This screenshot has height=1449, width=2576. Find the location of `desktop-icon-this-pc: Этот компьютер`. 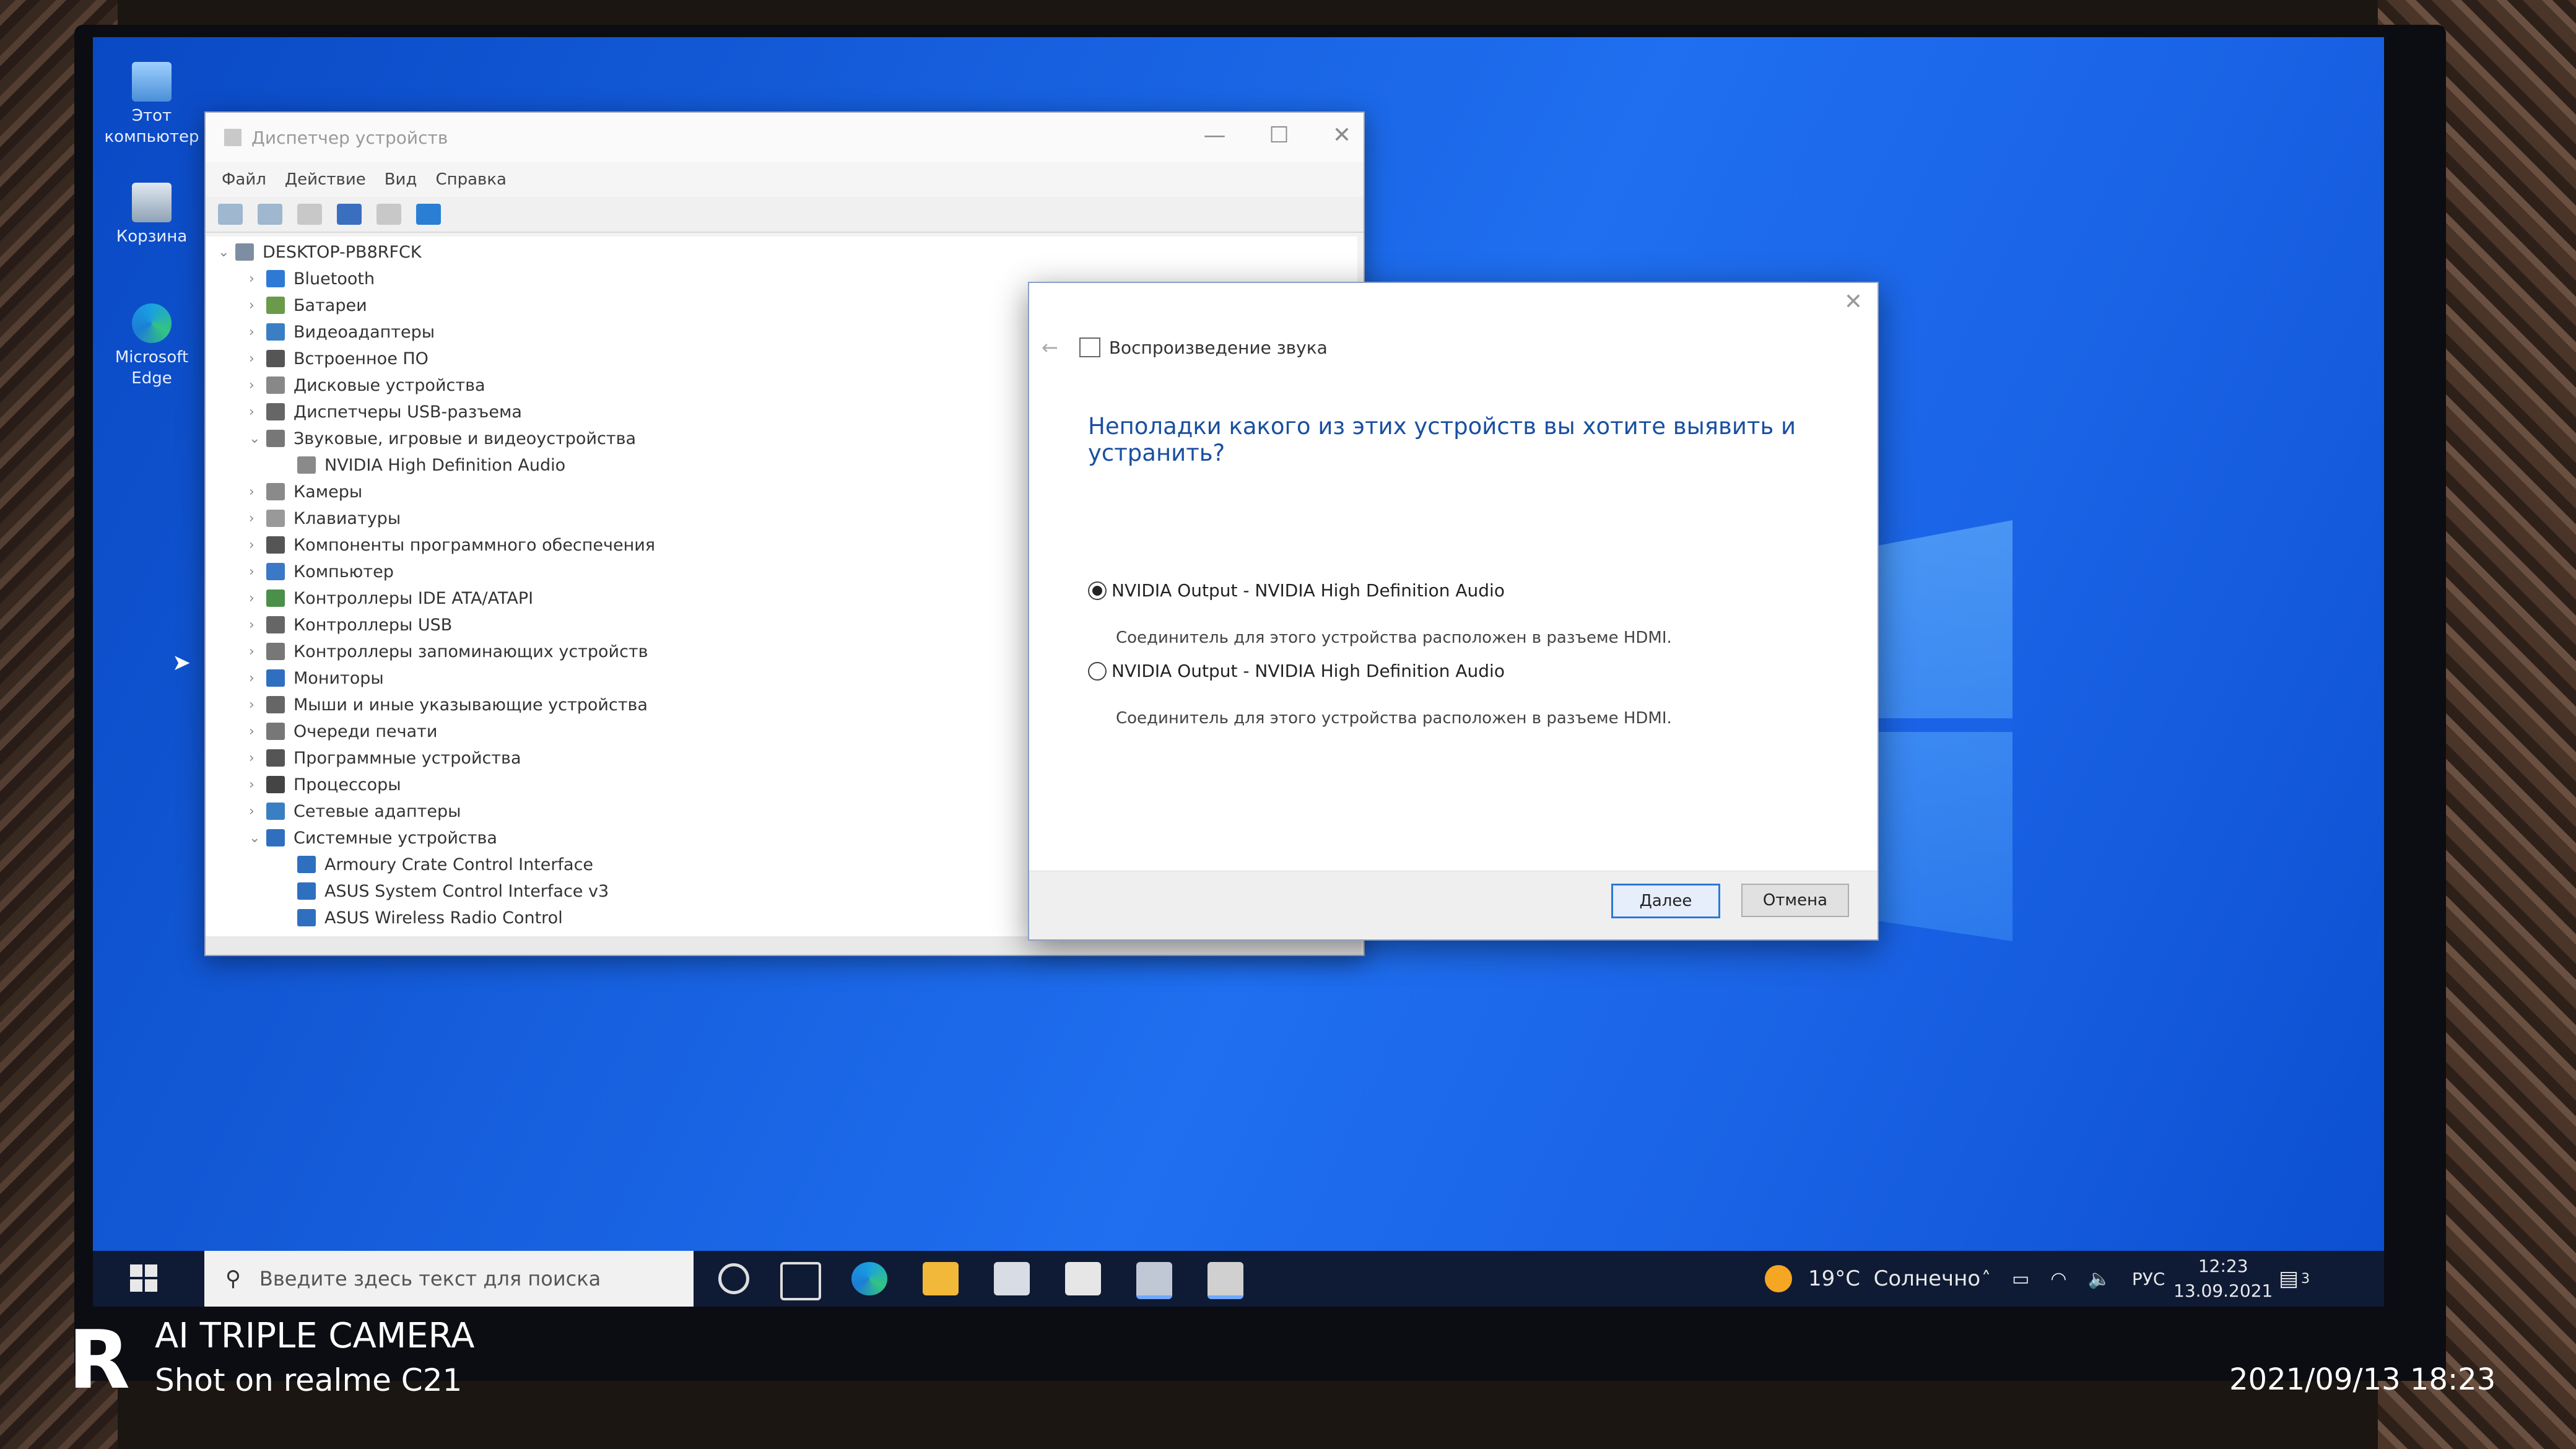

desktop-icon-this-pc: Этот компьютер is located at coordinates (152, 104).